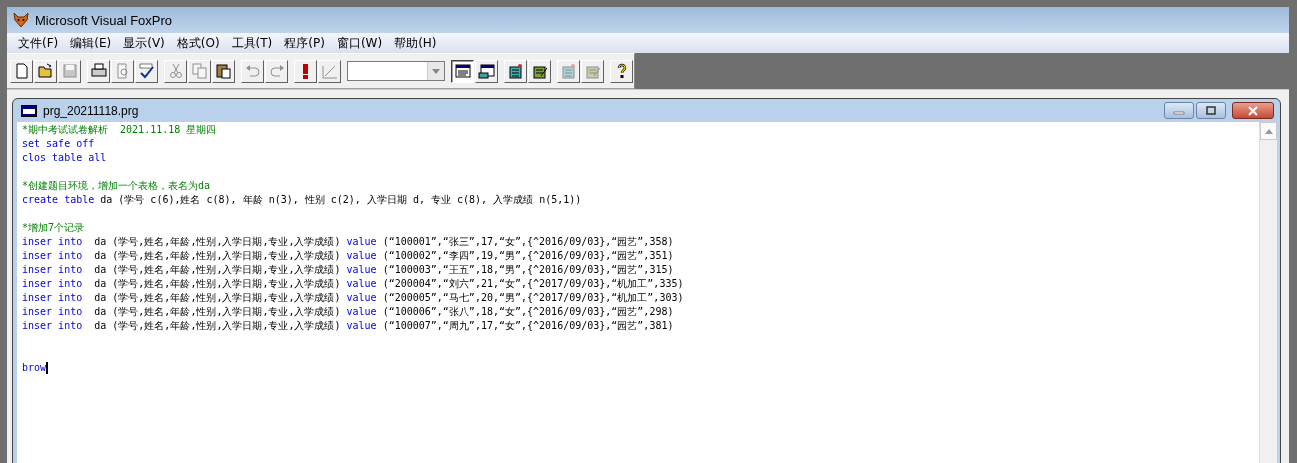  I want to click on close-icon, so click(1253, 110).